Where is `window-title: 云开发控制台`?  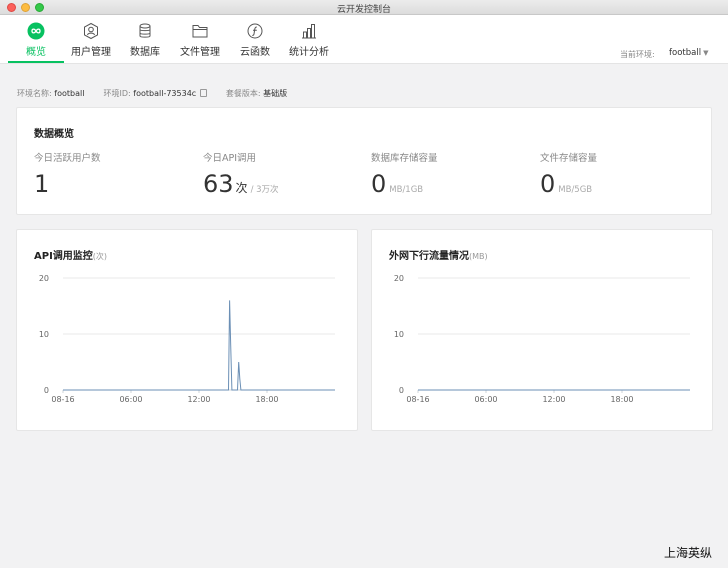
window-title: 云开发控制台 is located at coordinates (363, 10).